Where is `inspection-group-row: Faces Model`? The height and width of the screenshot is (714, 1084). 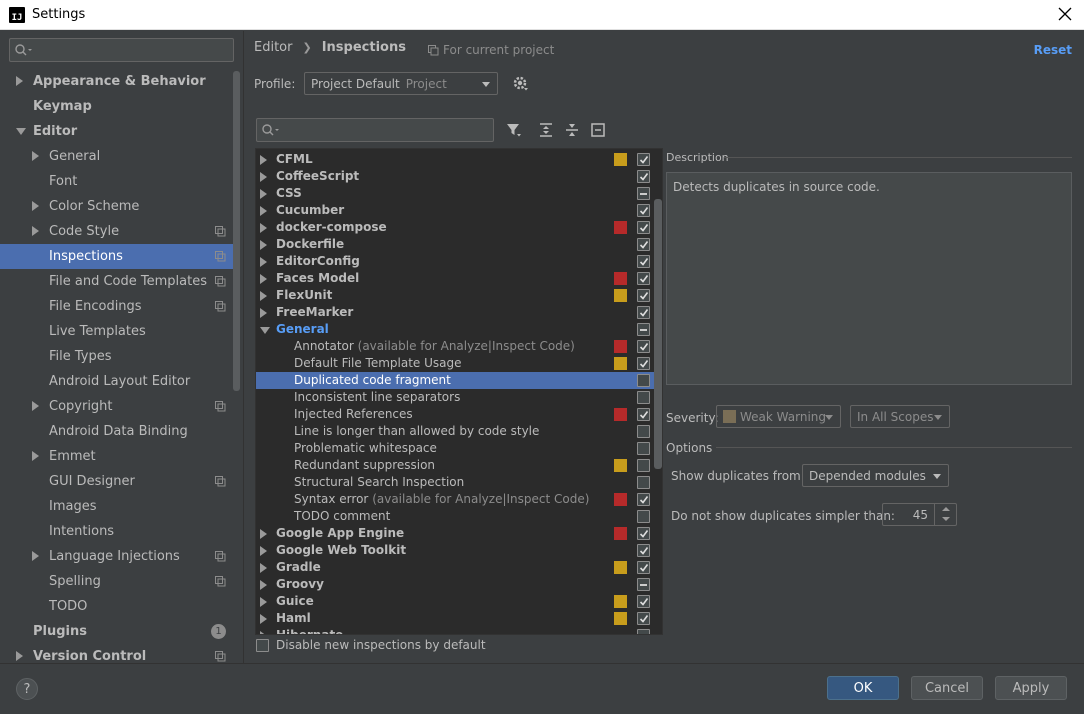 inspection-group-row: Faces Model is located at coordinates (455, 278).